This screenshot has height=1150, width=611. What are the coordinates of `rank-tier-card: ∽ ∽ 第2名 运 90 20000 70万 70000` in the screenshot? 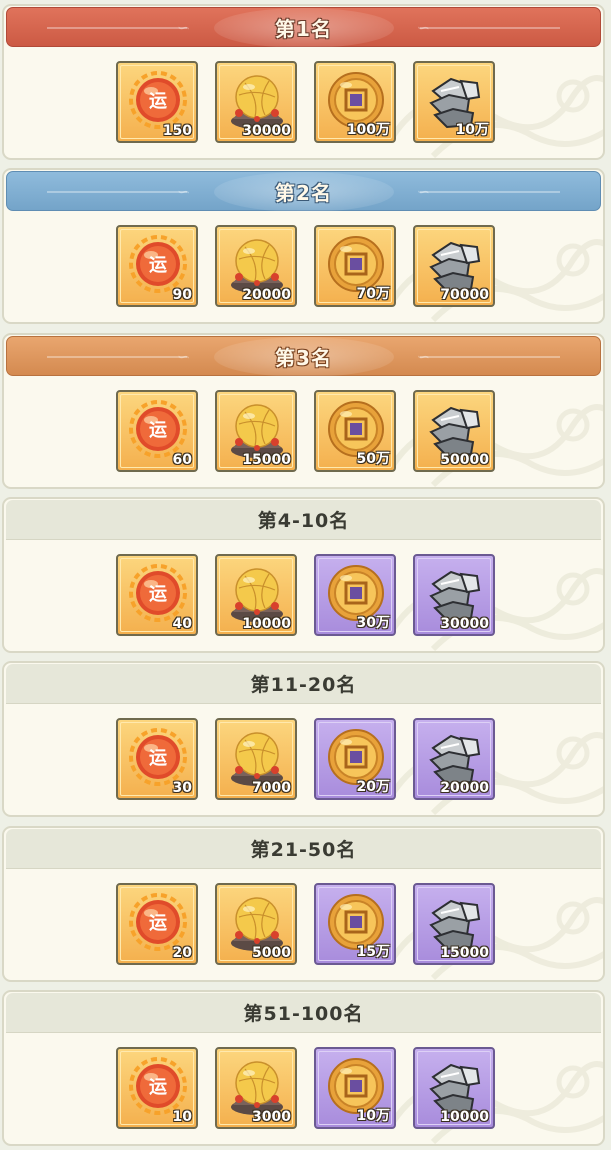 It's located at (303, 246).